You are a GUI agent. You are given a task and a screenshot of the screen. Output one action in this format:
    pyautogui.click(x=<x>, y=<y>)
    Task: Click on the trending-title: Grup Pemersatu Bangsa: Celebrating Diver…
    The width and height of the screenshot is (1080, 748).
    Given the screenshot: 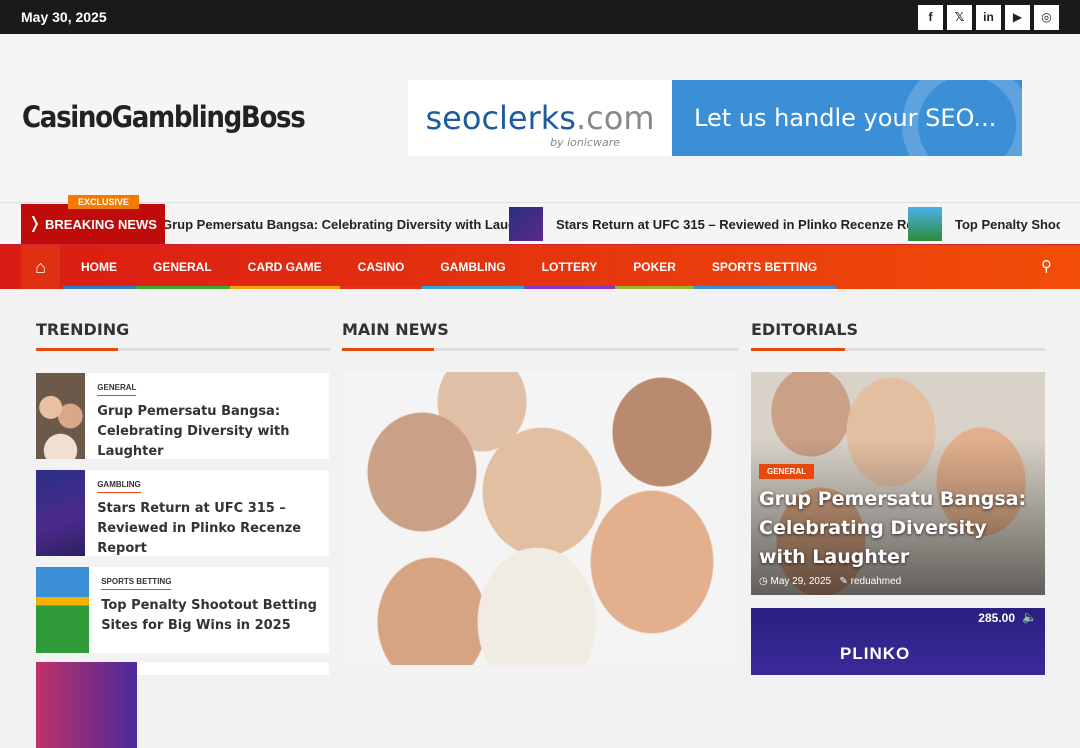 What is the action you would take?
    pyautogui.click(x=207, y=432)
    